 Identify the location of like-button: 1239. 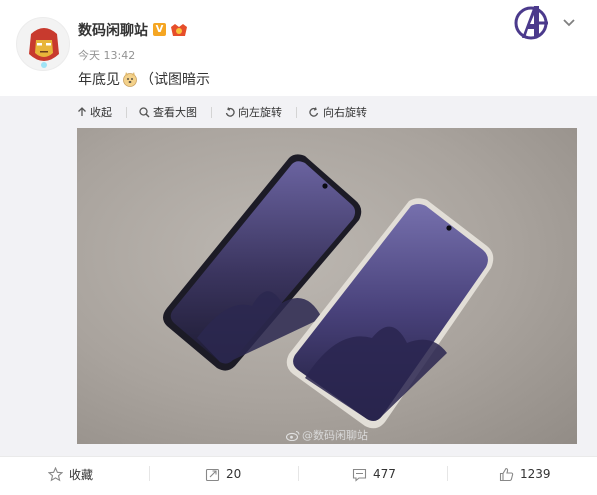
(525, 474).